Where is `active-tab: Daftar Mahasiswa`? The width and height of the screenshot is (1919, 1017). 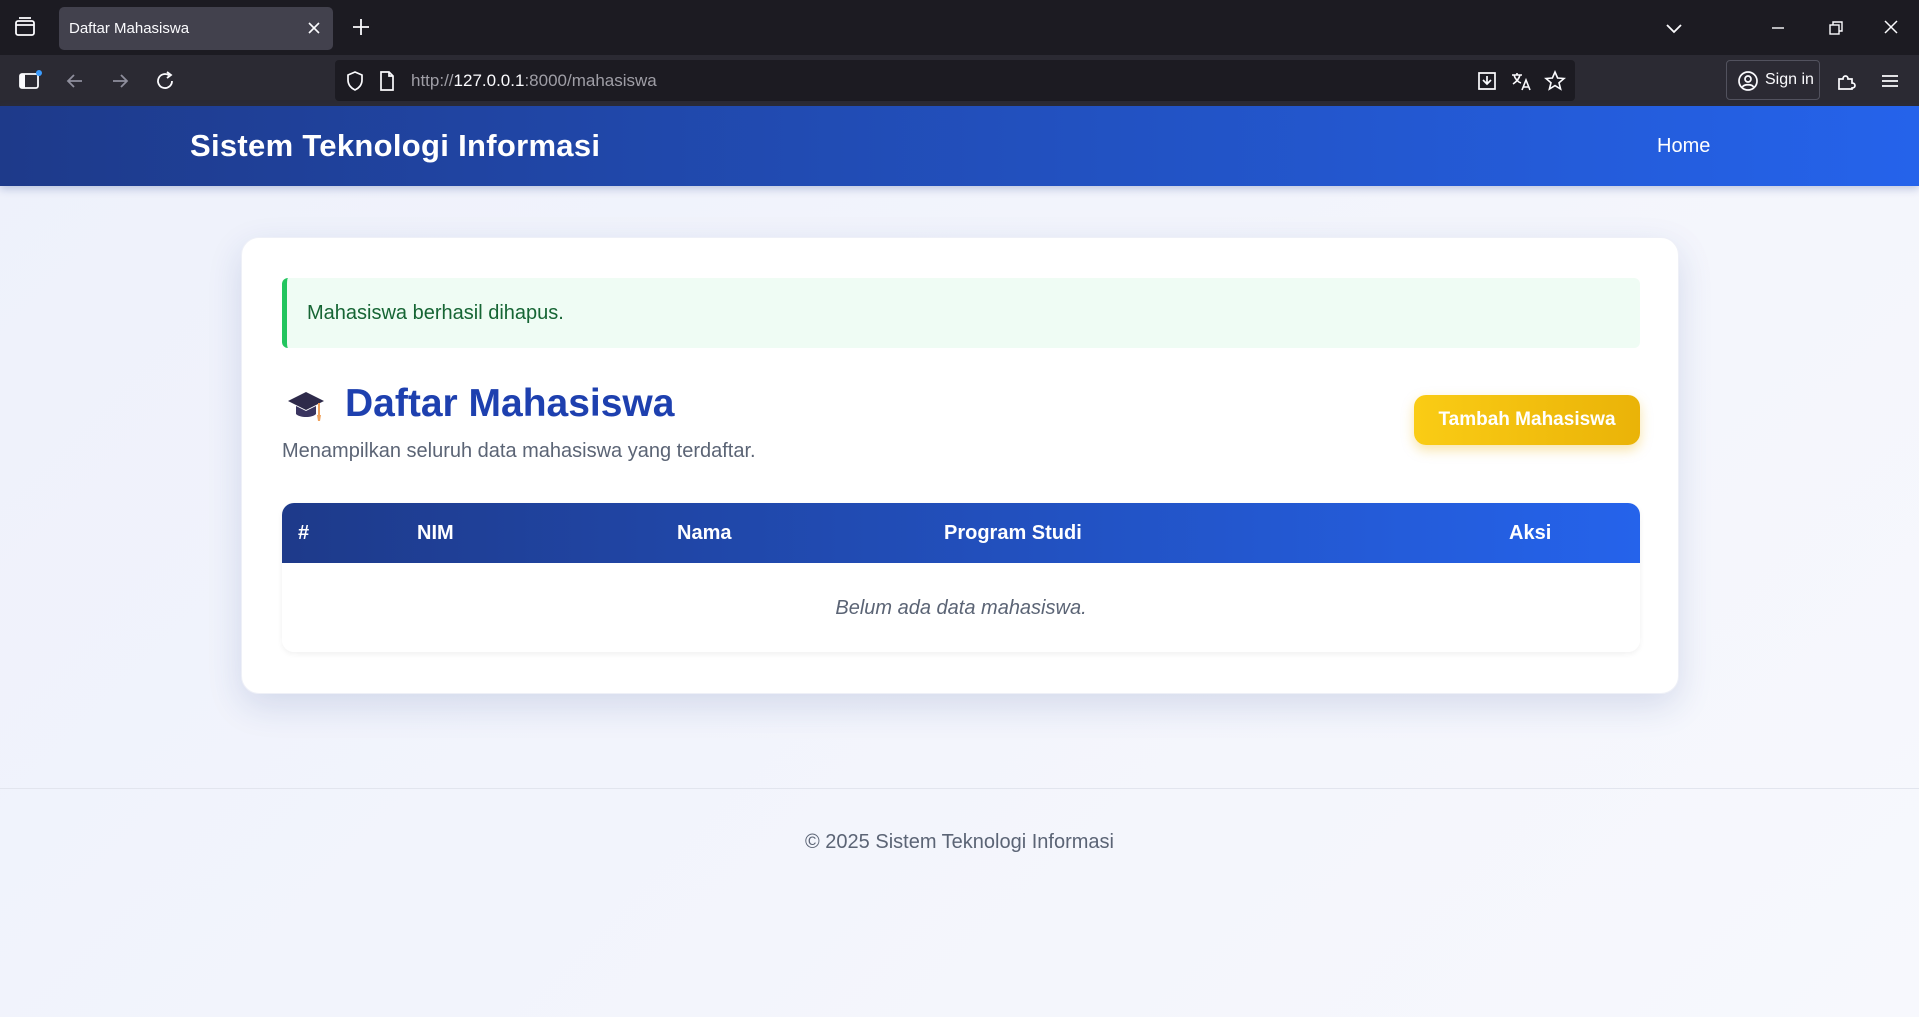
active-tab: Daftar Mahasiswa is located at coordinates (196, 28).